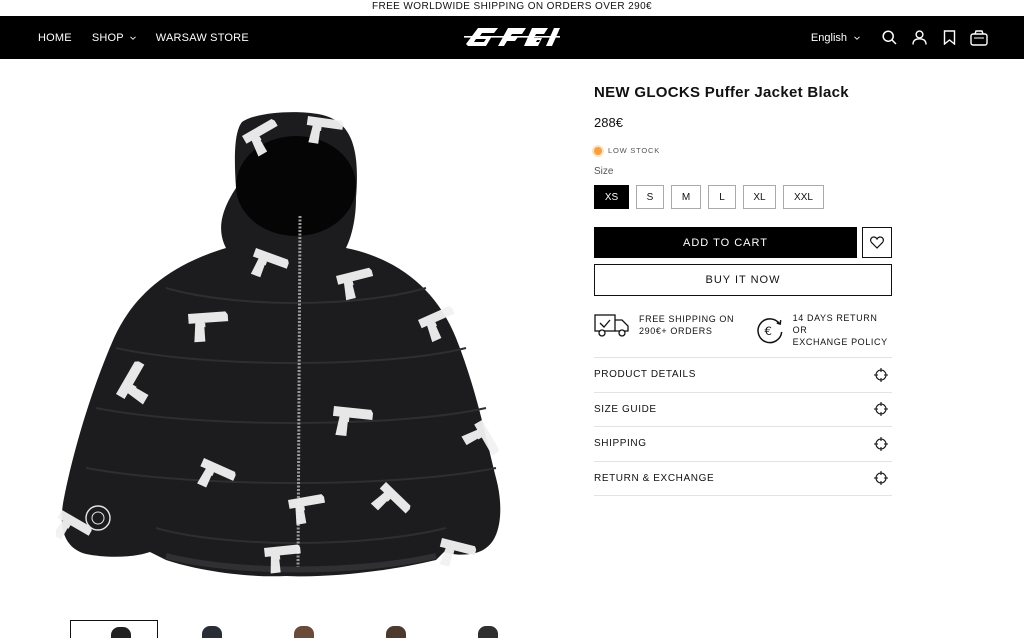 Image resolution: width=1024 pixels, height=638 pixels. I want to click on product-title: NEW GLOCKS Puffer Jacket Black, so click(721, 92).